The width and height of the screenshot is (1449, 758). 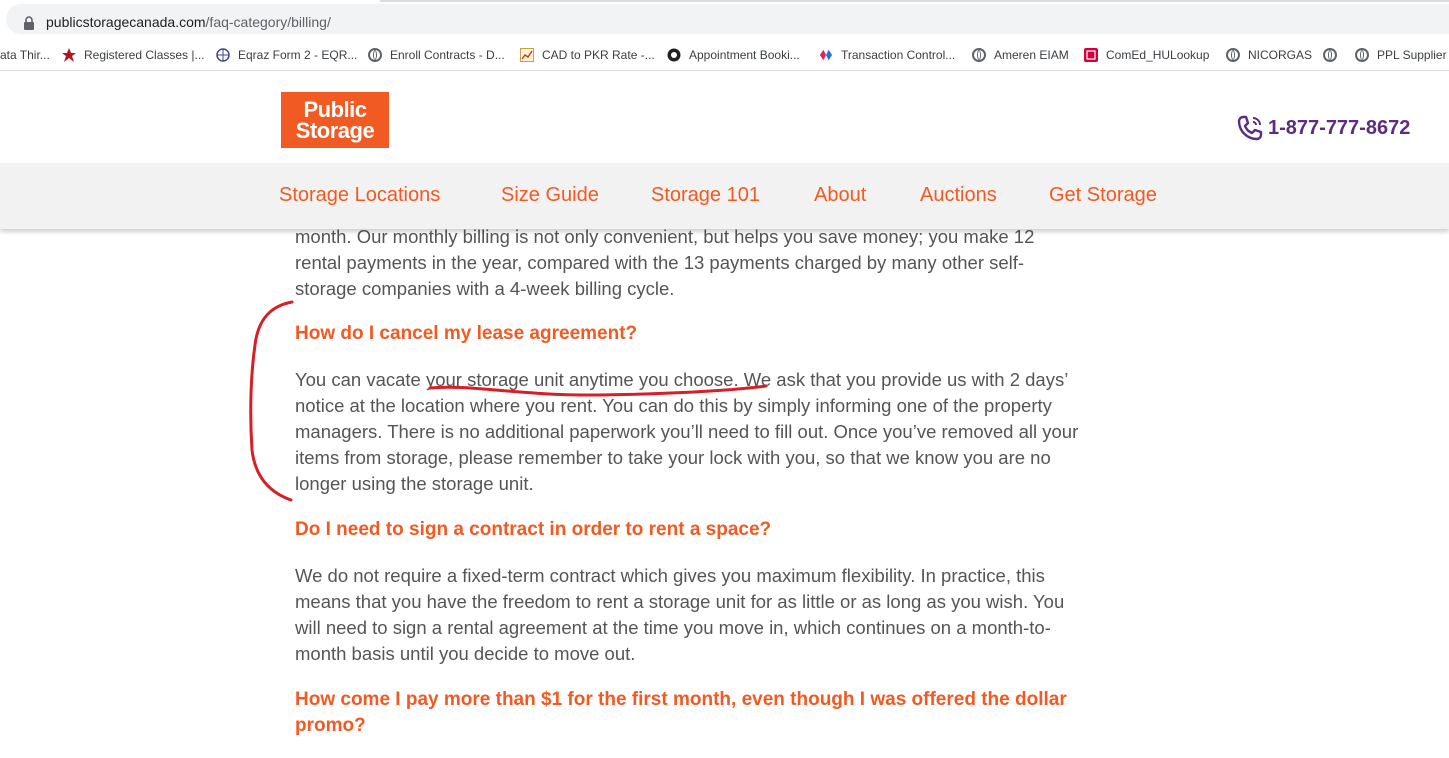 What do you see at coordinates (29, 23) in the screenshot?
I see `lock-icon` at bounding box center [29, 23].